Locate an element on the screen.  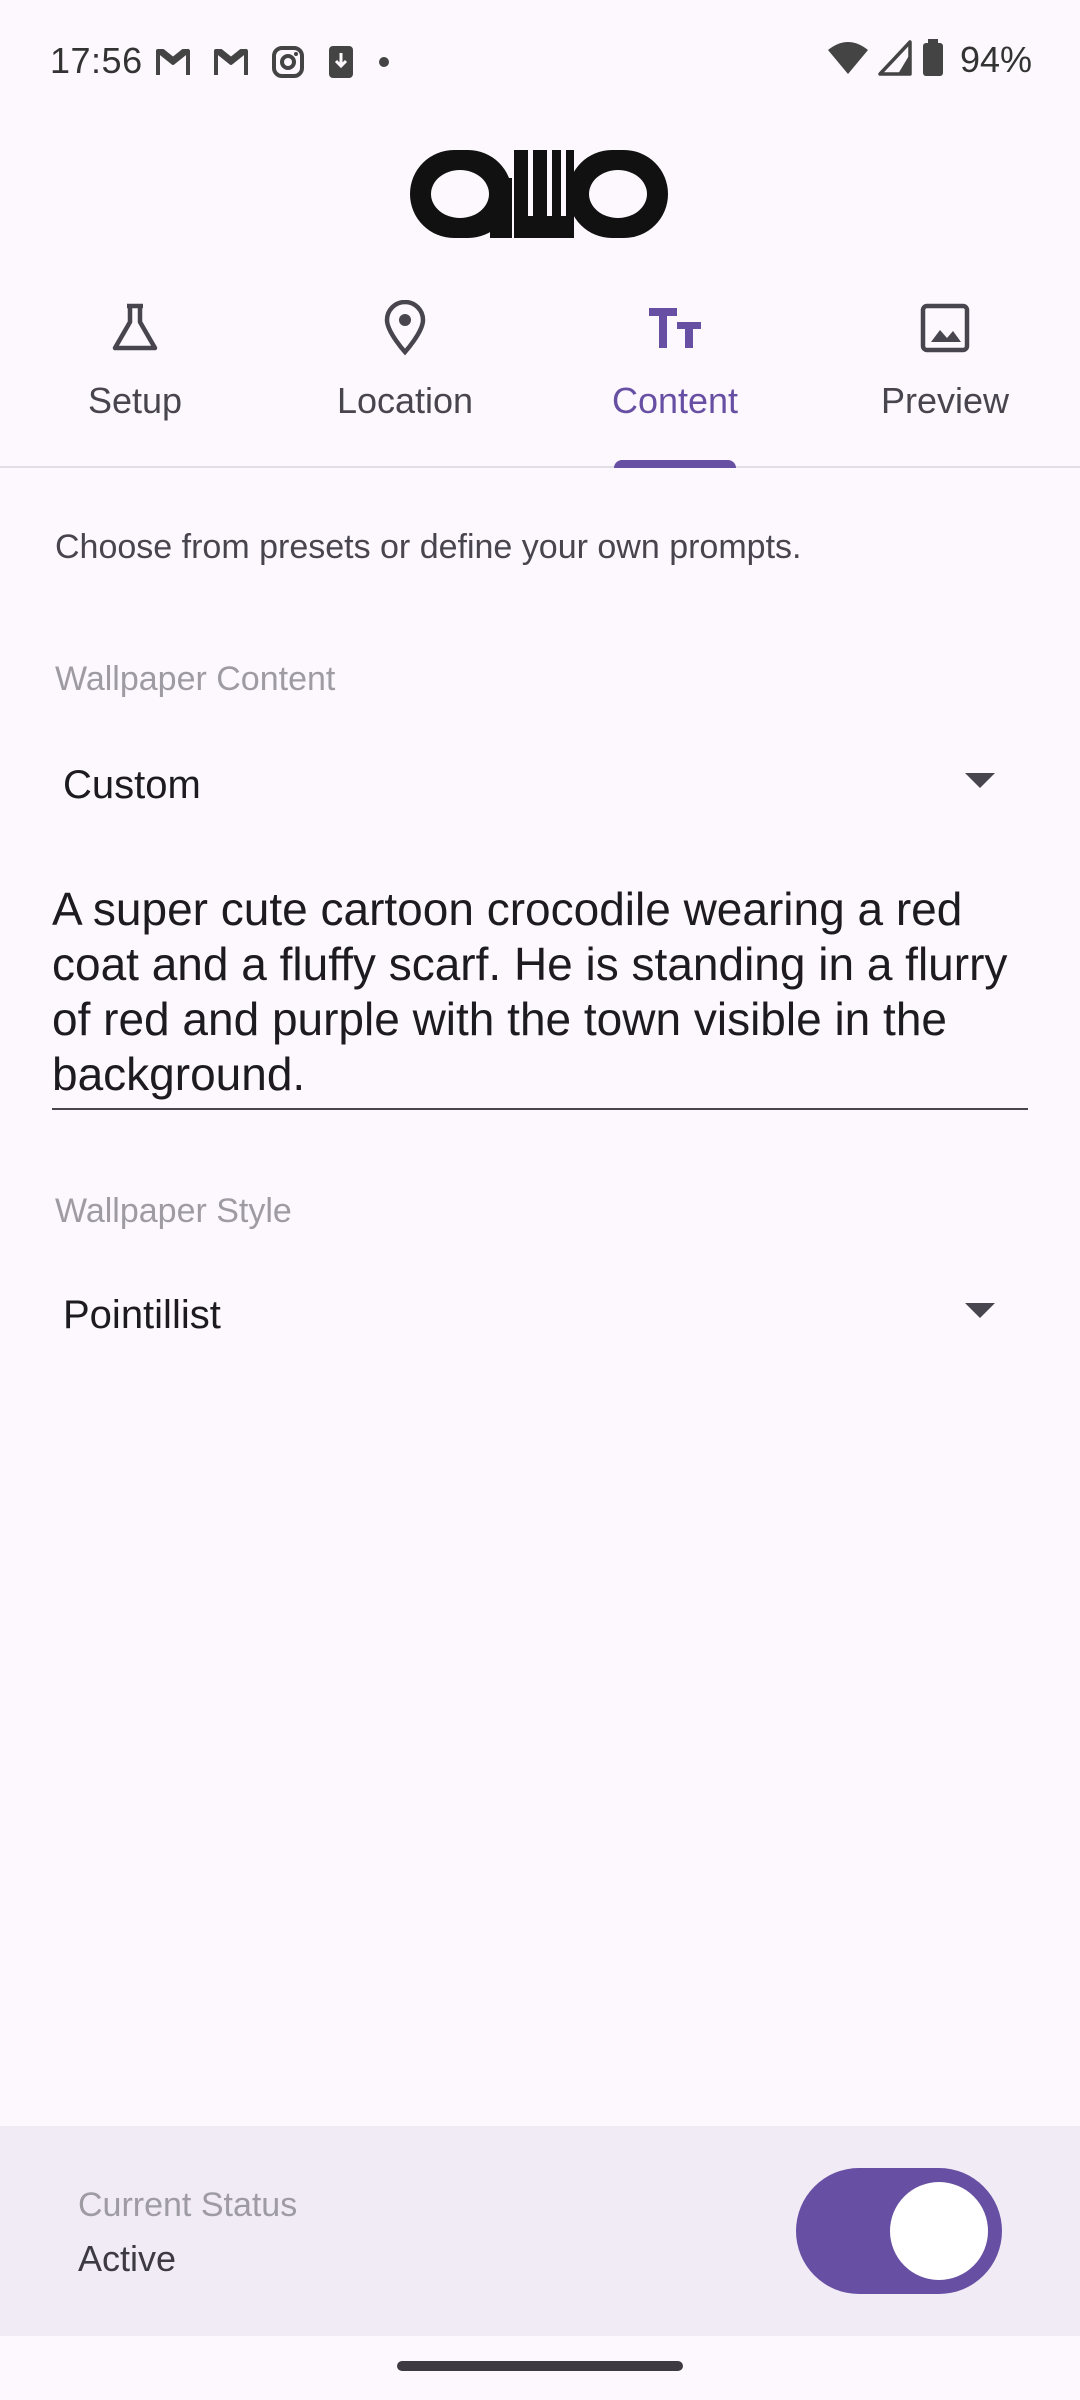
wallpaper-style-label: Wallpaper Style is located at coordinates (173, 1211).